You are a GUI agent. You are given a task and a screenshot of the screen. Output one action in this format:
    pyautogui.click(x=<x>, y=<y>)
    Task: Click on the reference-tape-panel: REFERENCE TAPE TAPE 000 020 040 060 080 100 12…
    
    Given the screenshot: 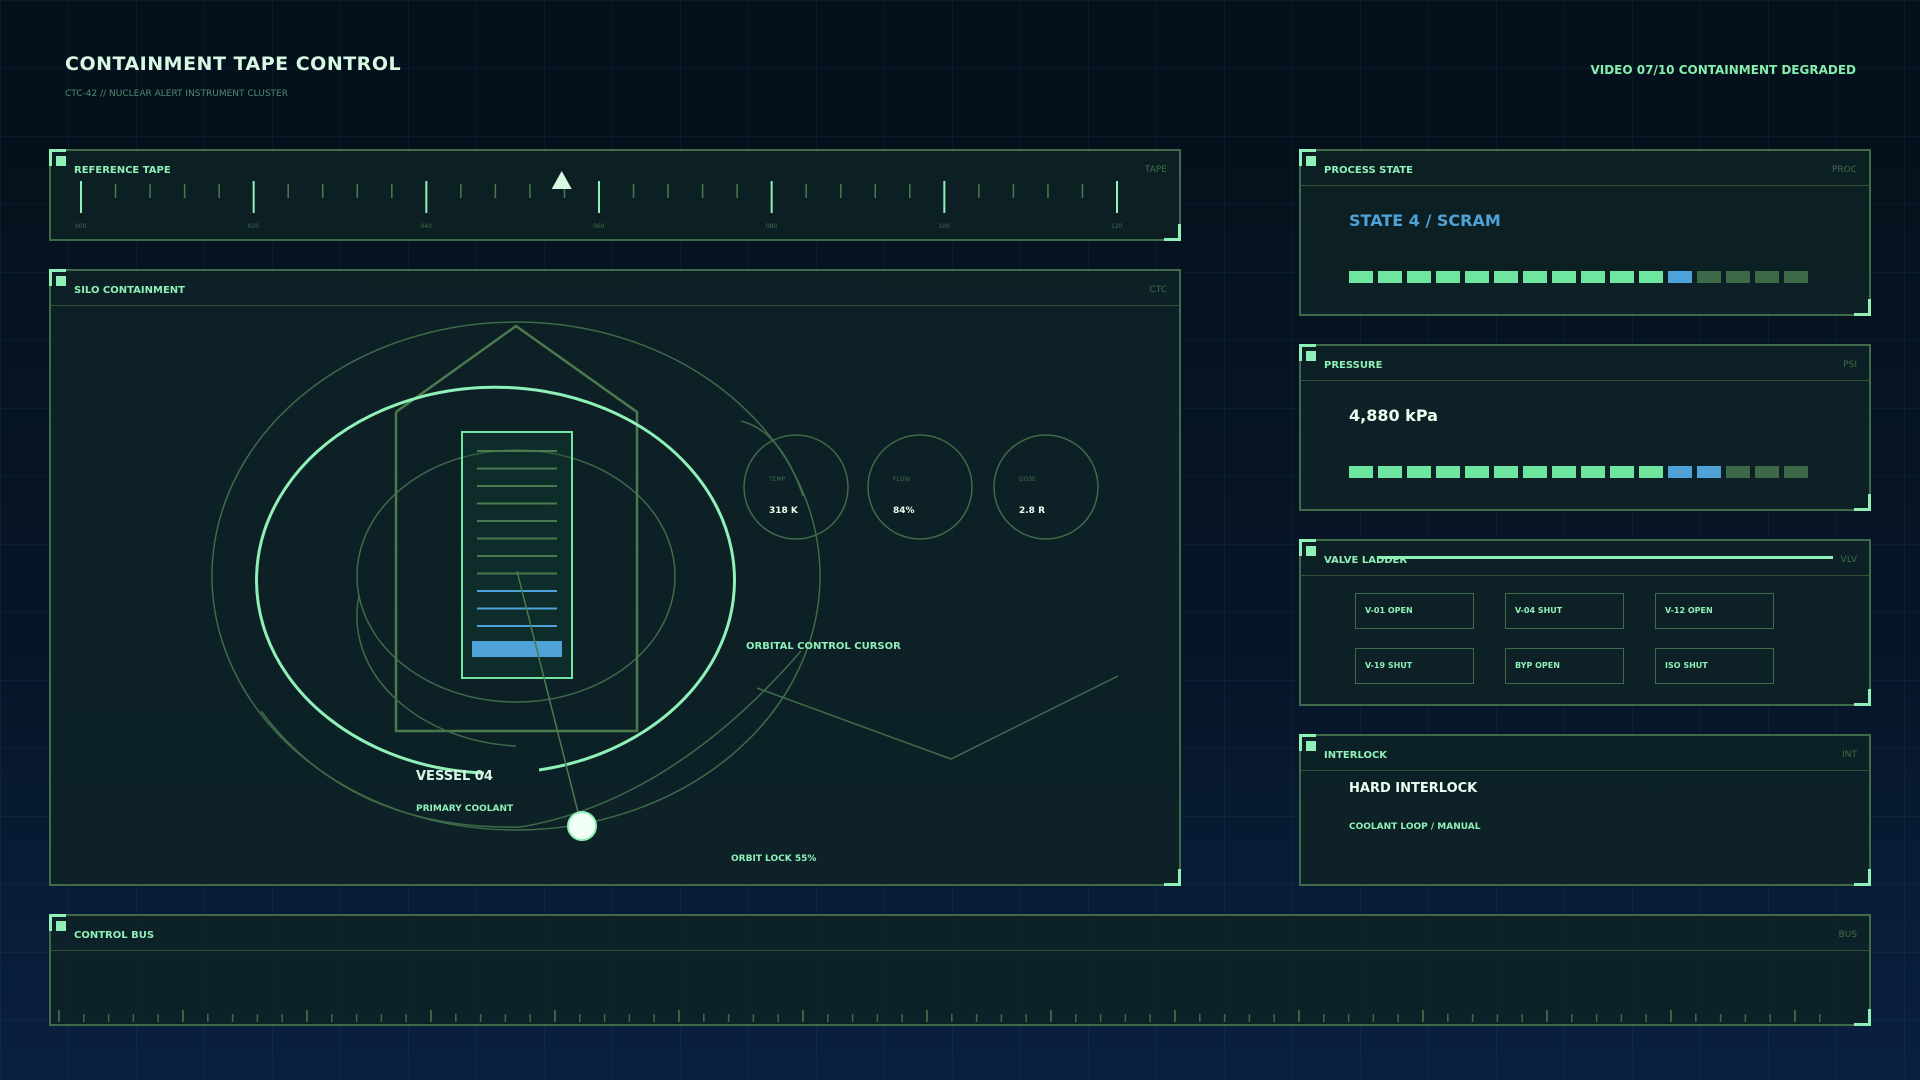 What is the action you would take?
    pyautogui.click(x=615, y=195)
    